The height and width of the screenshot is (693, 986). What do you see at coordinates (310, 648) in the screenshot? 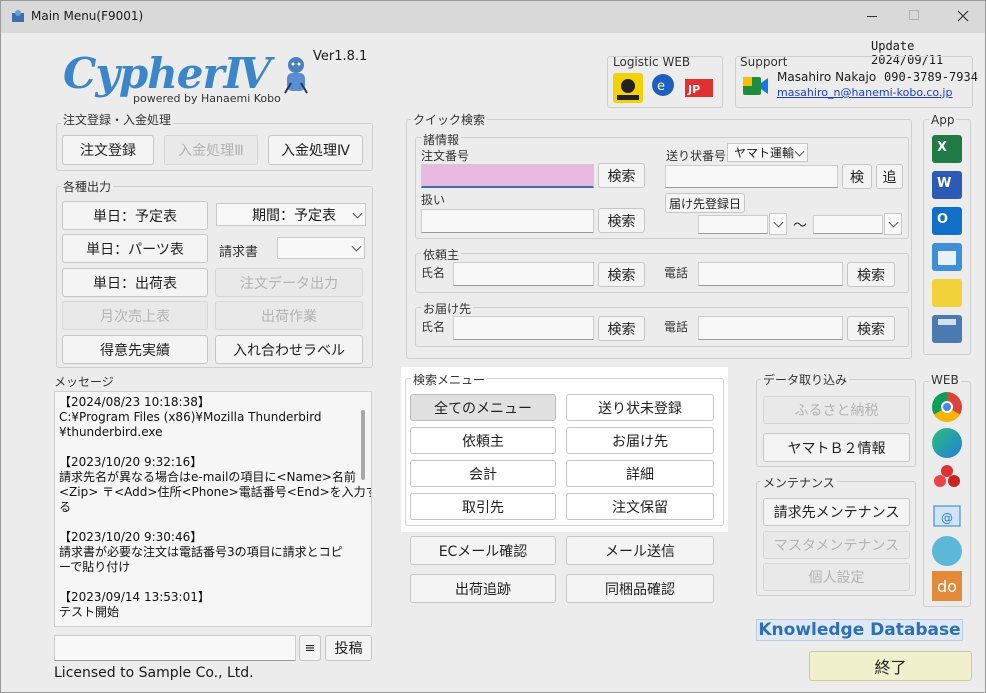
I see `message-menu-button: ≡` at bounding box center [310, 648].